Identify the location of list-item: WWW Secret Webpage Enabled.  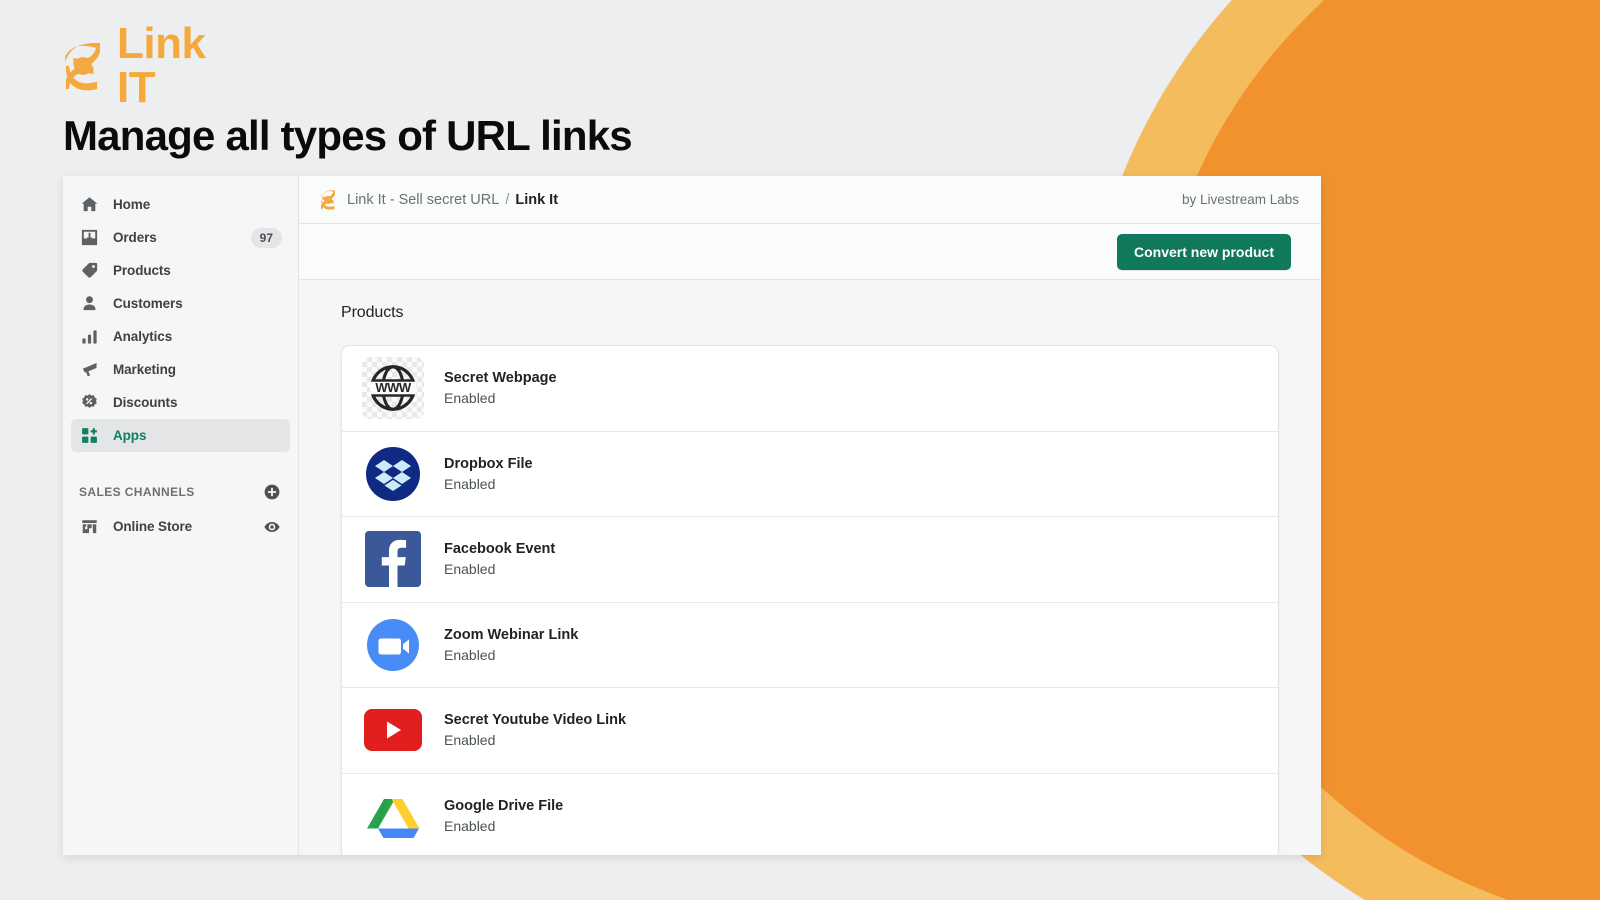
(810, 389).